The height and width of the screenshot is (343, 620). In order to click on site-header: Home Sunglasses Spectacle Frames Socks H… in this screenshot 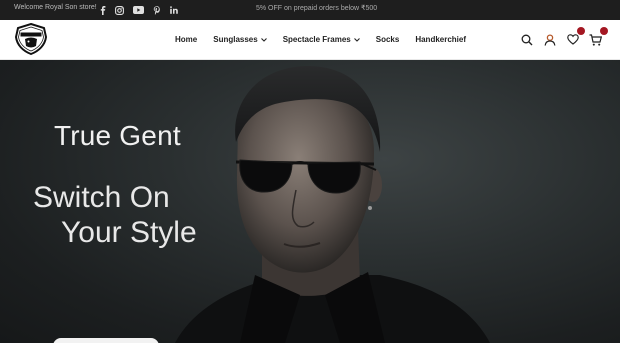, I will do `click(310, 40)`.